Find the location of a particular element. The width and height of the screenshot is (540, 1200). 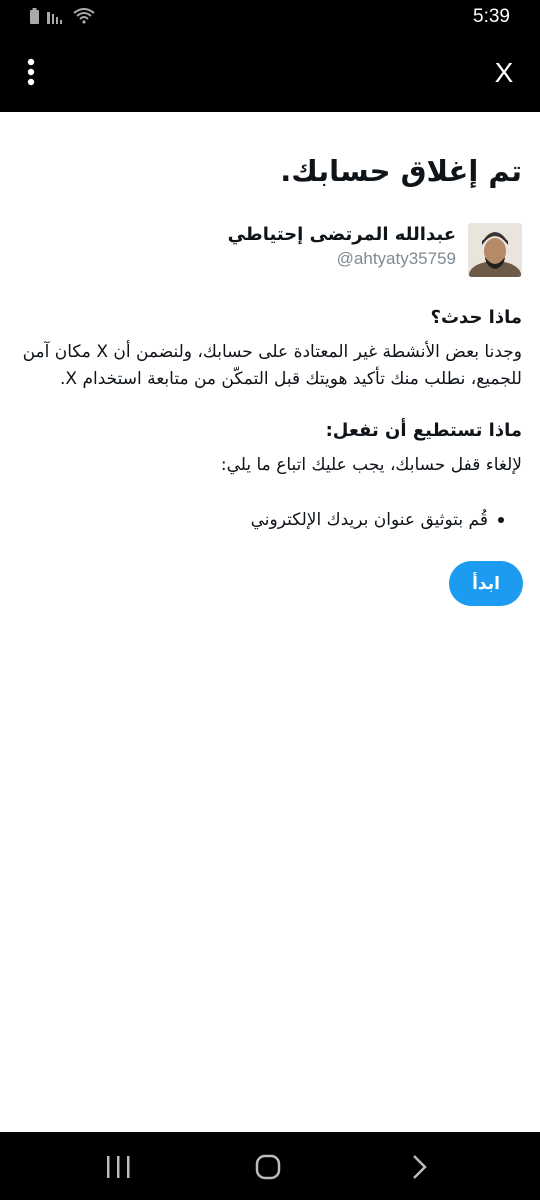

user-name: عبدالله المرتضى إحتياطي is located at coordinates (341, 234).